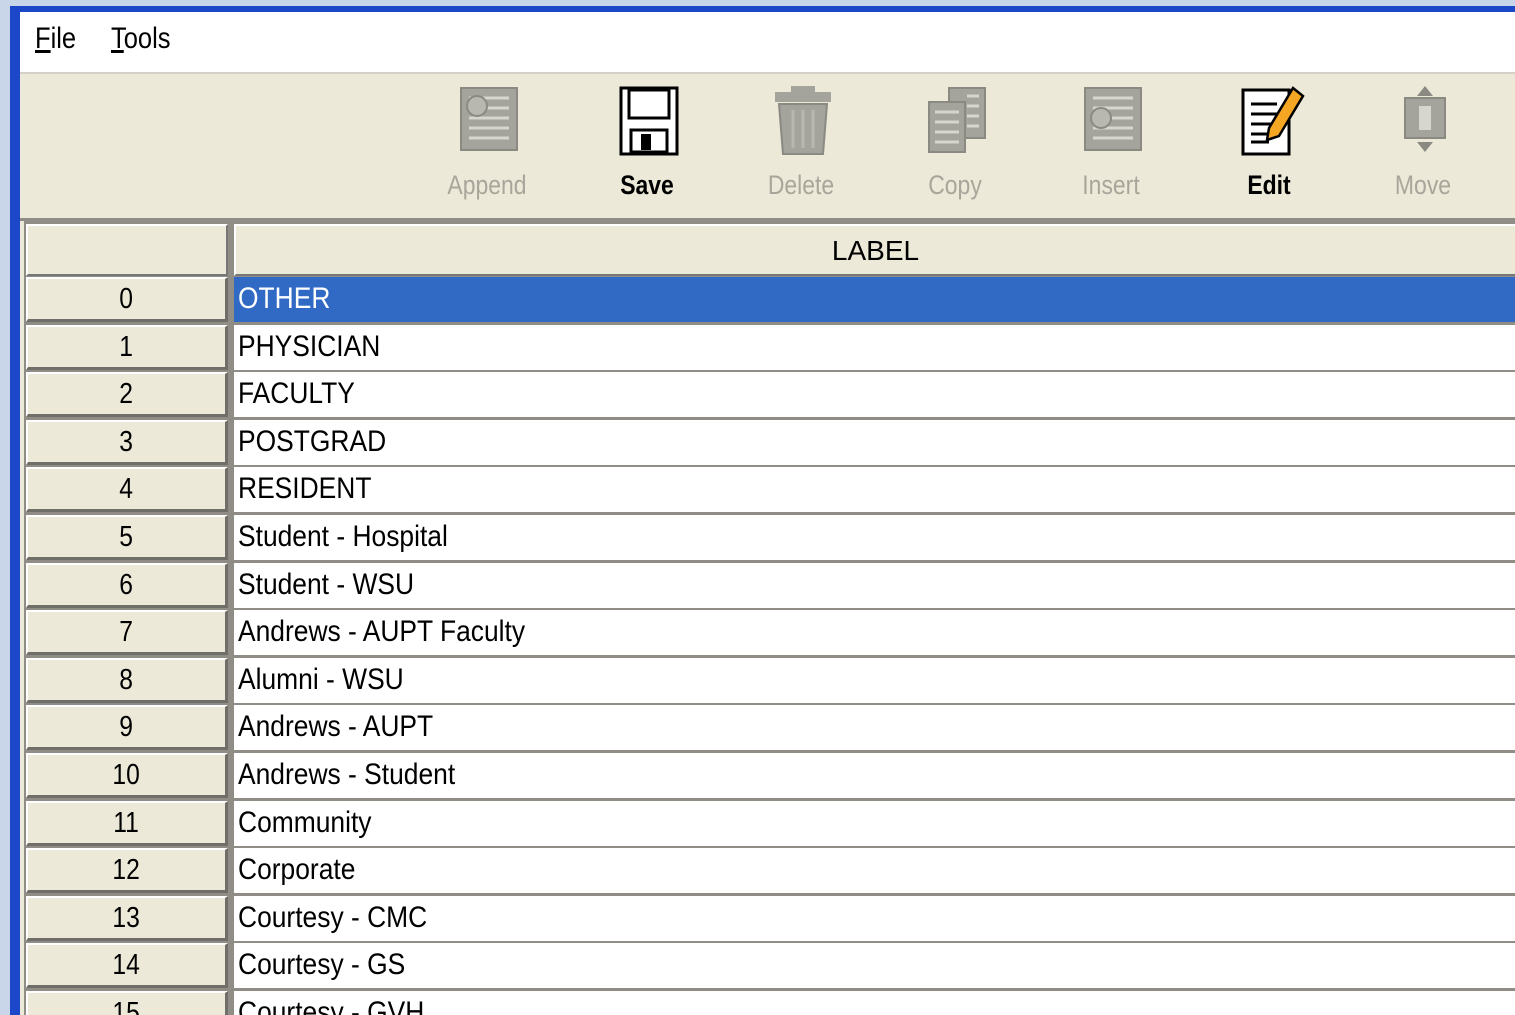 The image size is (1515, 1015). I want to click on row-number-text: 5, so click(126, 537).